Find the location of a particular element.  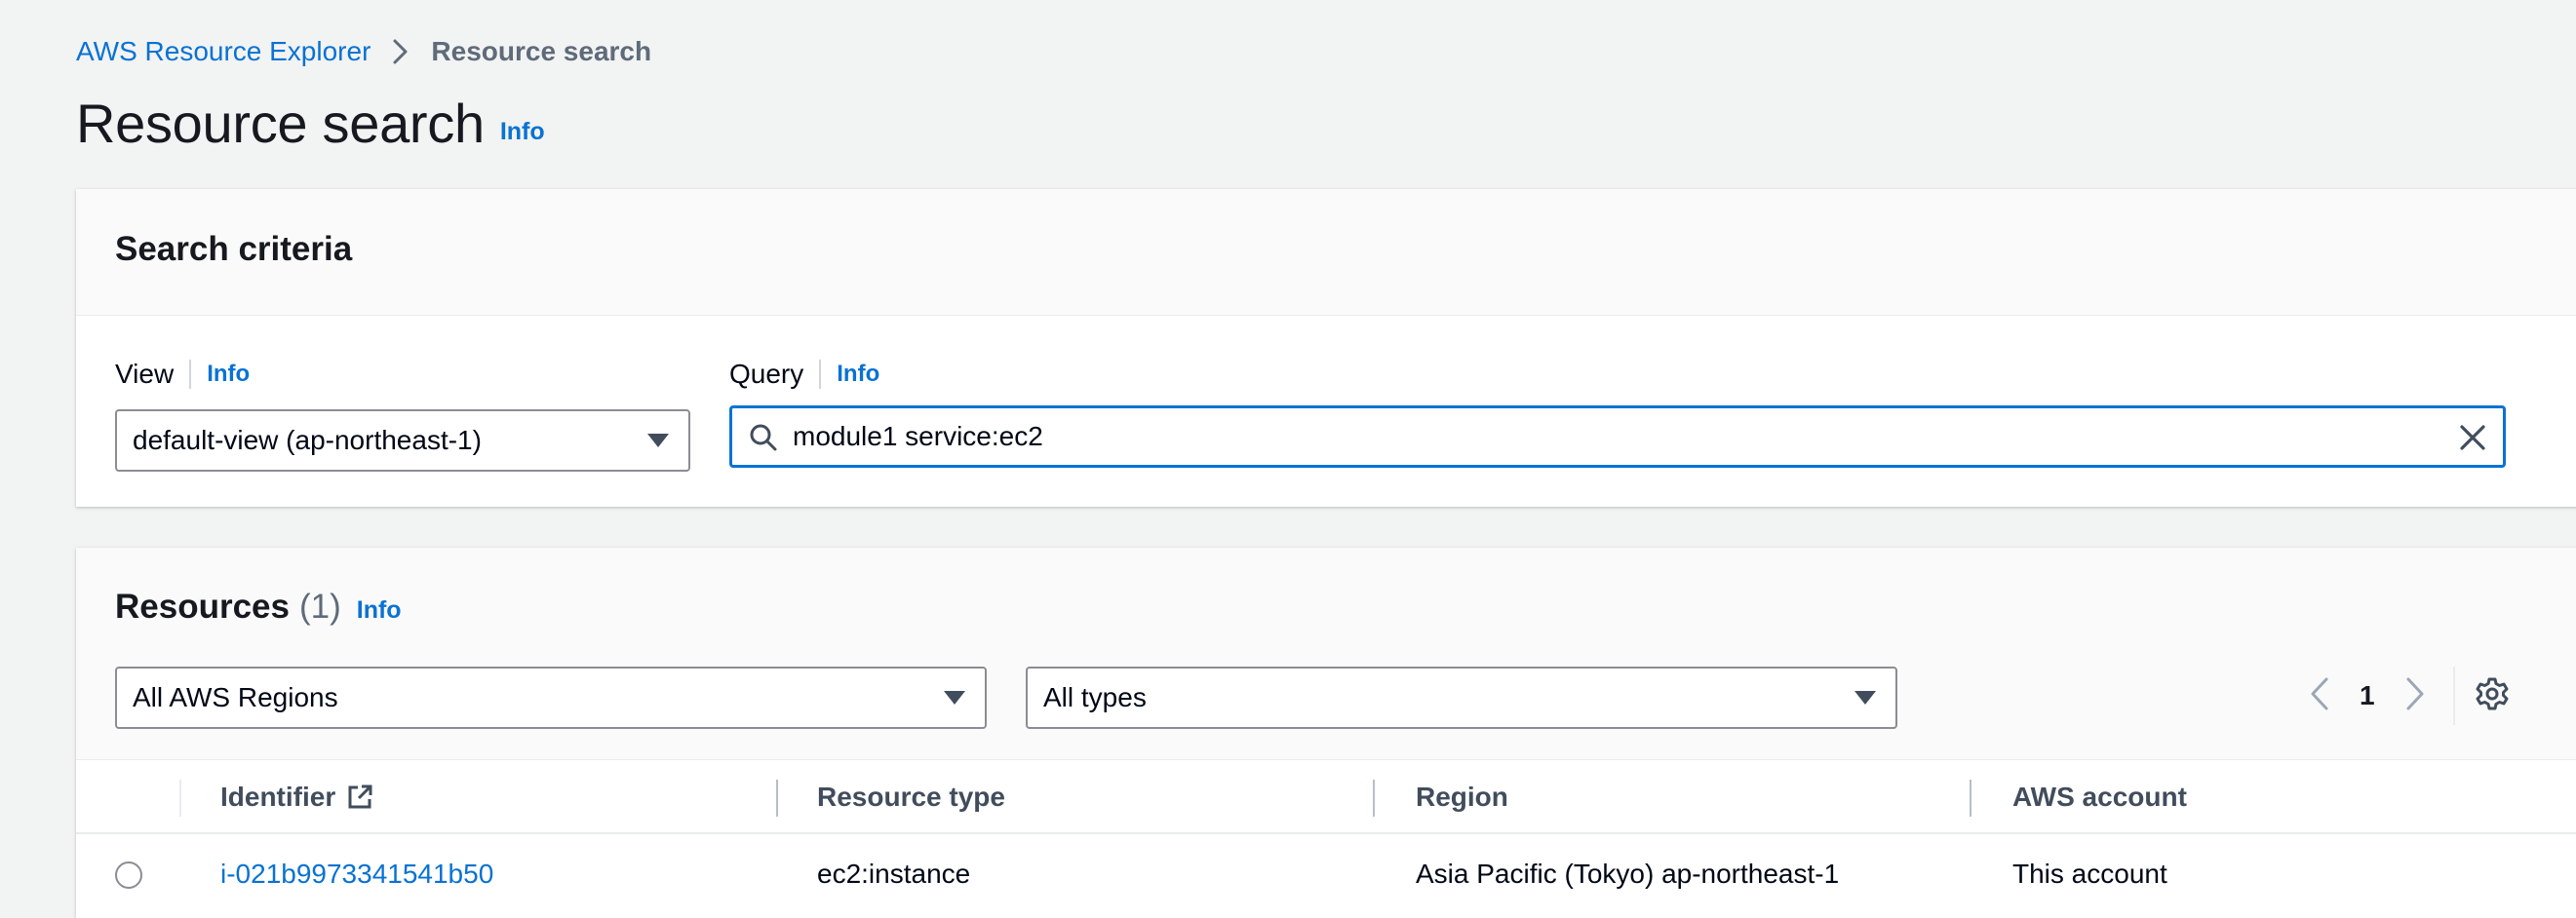

pager-divider is located at coordinates (2453, 696).